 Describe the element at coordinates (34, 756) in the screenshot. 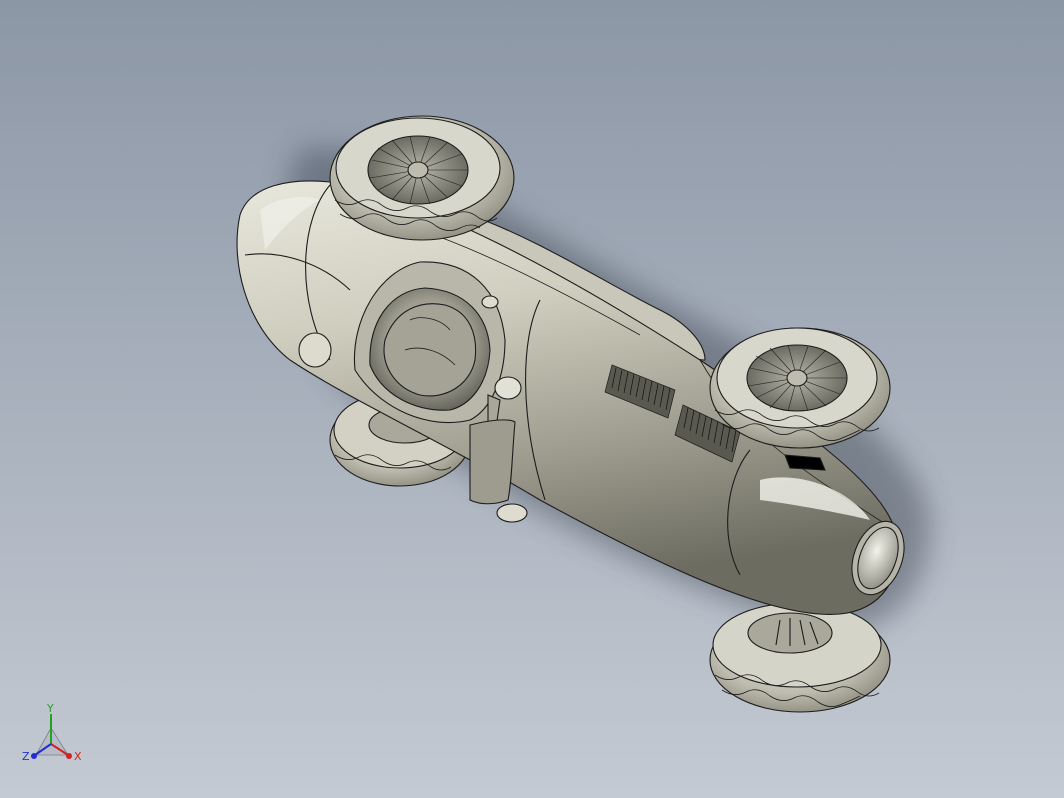

I see `z-axis-tip` at that location.